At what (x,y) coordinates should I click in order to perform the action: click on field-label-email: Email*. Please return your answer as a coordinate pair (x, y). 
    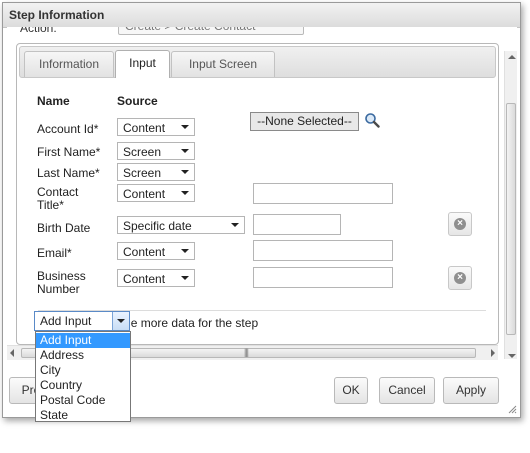
    Looking at the image, I should click on (54, 253).